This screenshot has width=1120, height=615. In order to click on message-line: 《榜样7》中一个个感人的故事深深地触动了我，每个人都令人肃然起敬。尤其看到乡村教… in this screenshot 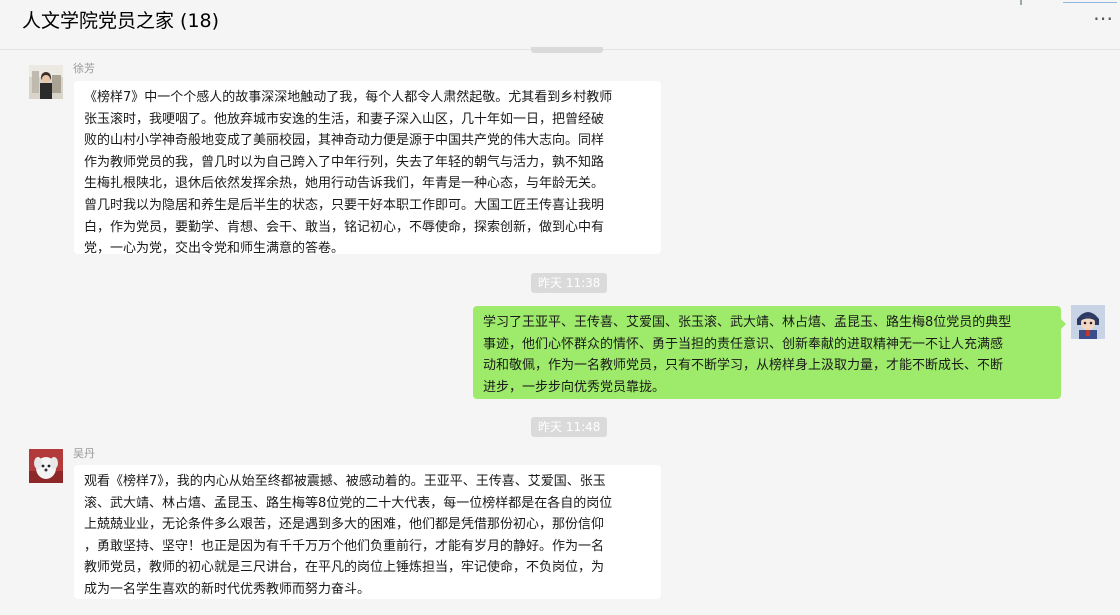, I will do `click(348, 97)`.